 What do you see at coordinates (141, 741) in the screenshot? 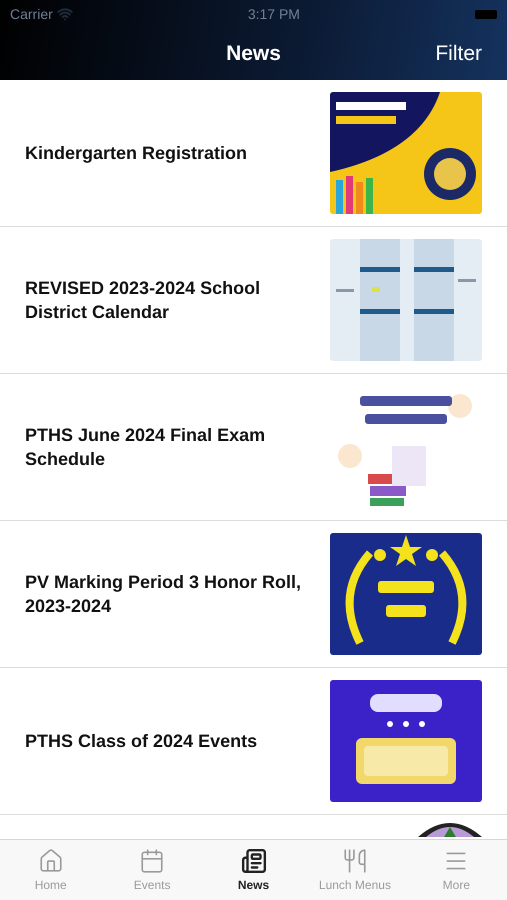
I see `news-title: PTHS Class of 2024 Events` at bounding box center [141, 741].